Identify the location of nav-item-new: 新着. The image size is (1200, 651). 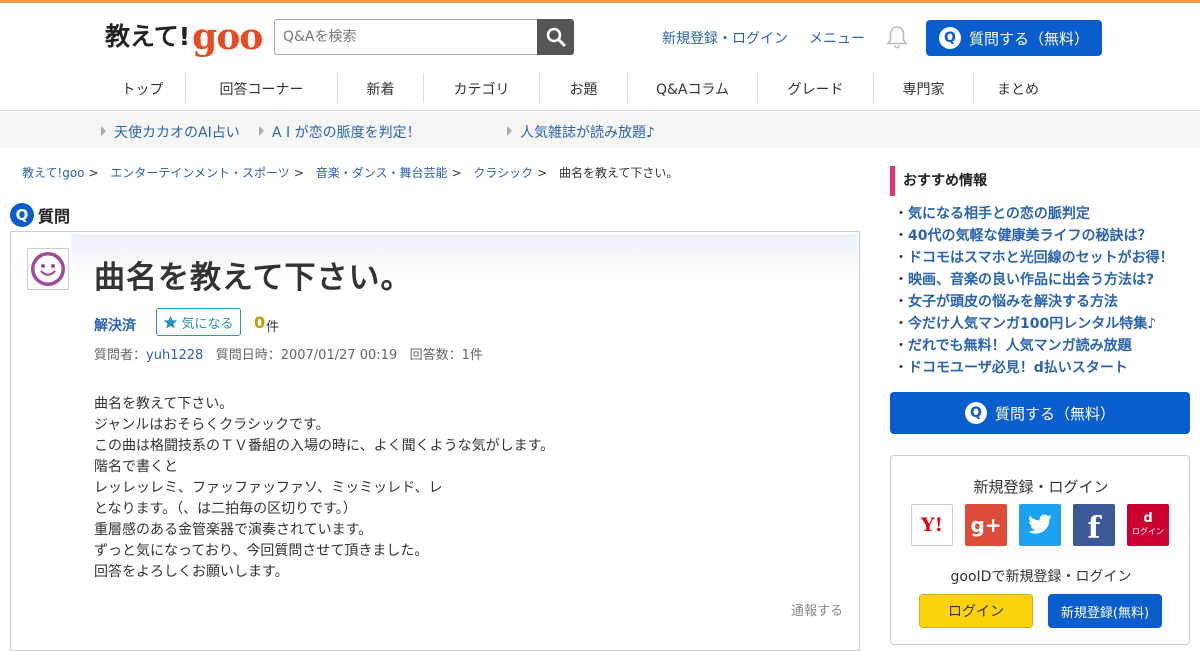
(381, 88).